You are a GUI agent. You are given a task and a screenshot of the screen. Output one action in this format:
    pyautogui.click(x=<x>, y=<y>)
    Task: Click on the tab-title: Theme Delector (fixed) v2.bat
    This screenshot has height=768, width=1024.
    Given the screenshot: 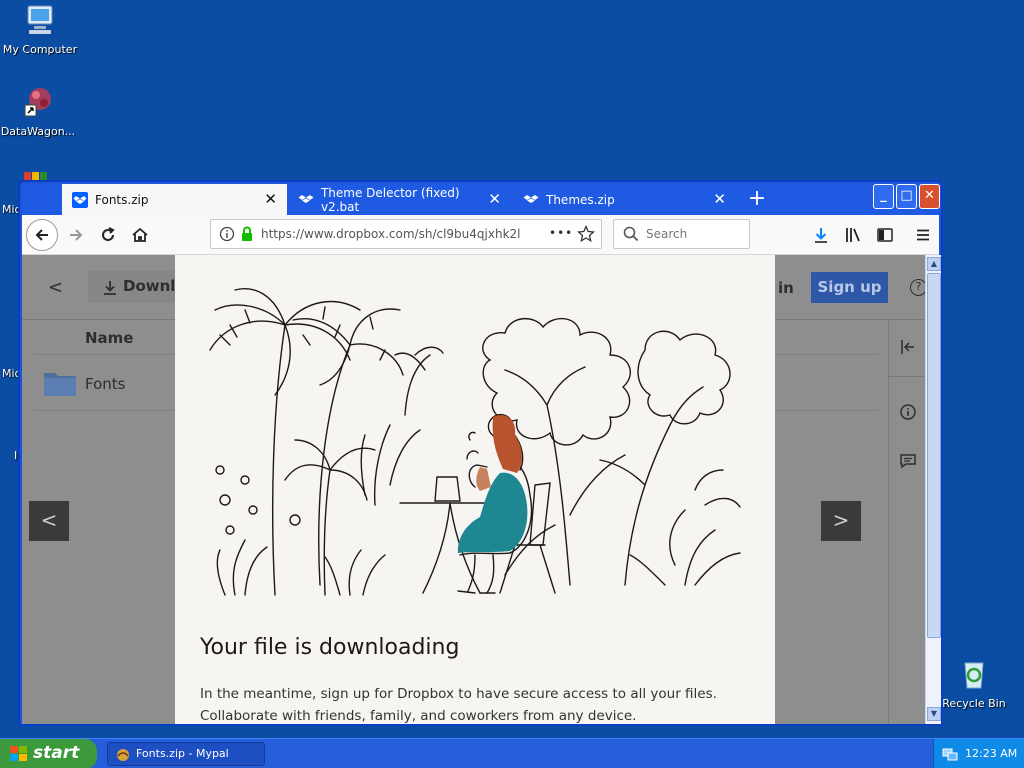 What is the action you would take?
    pyautogui.click(x=390, y=199)
    